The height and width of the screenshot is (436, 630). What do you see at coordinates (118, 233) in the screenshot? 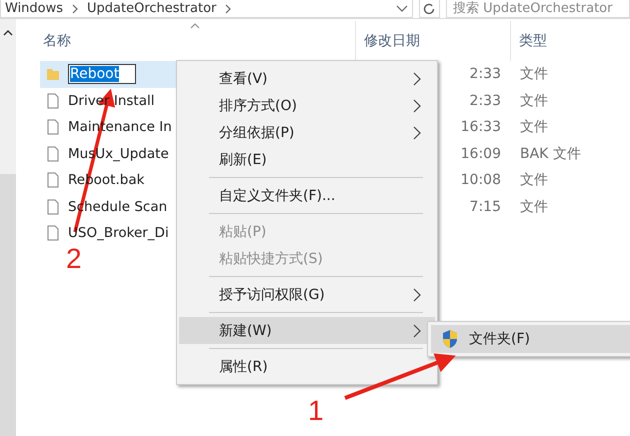
I see `file-name: USO_Broker_Di` at bounding box center [118, 233].